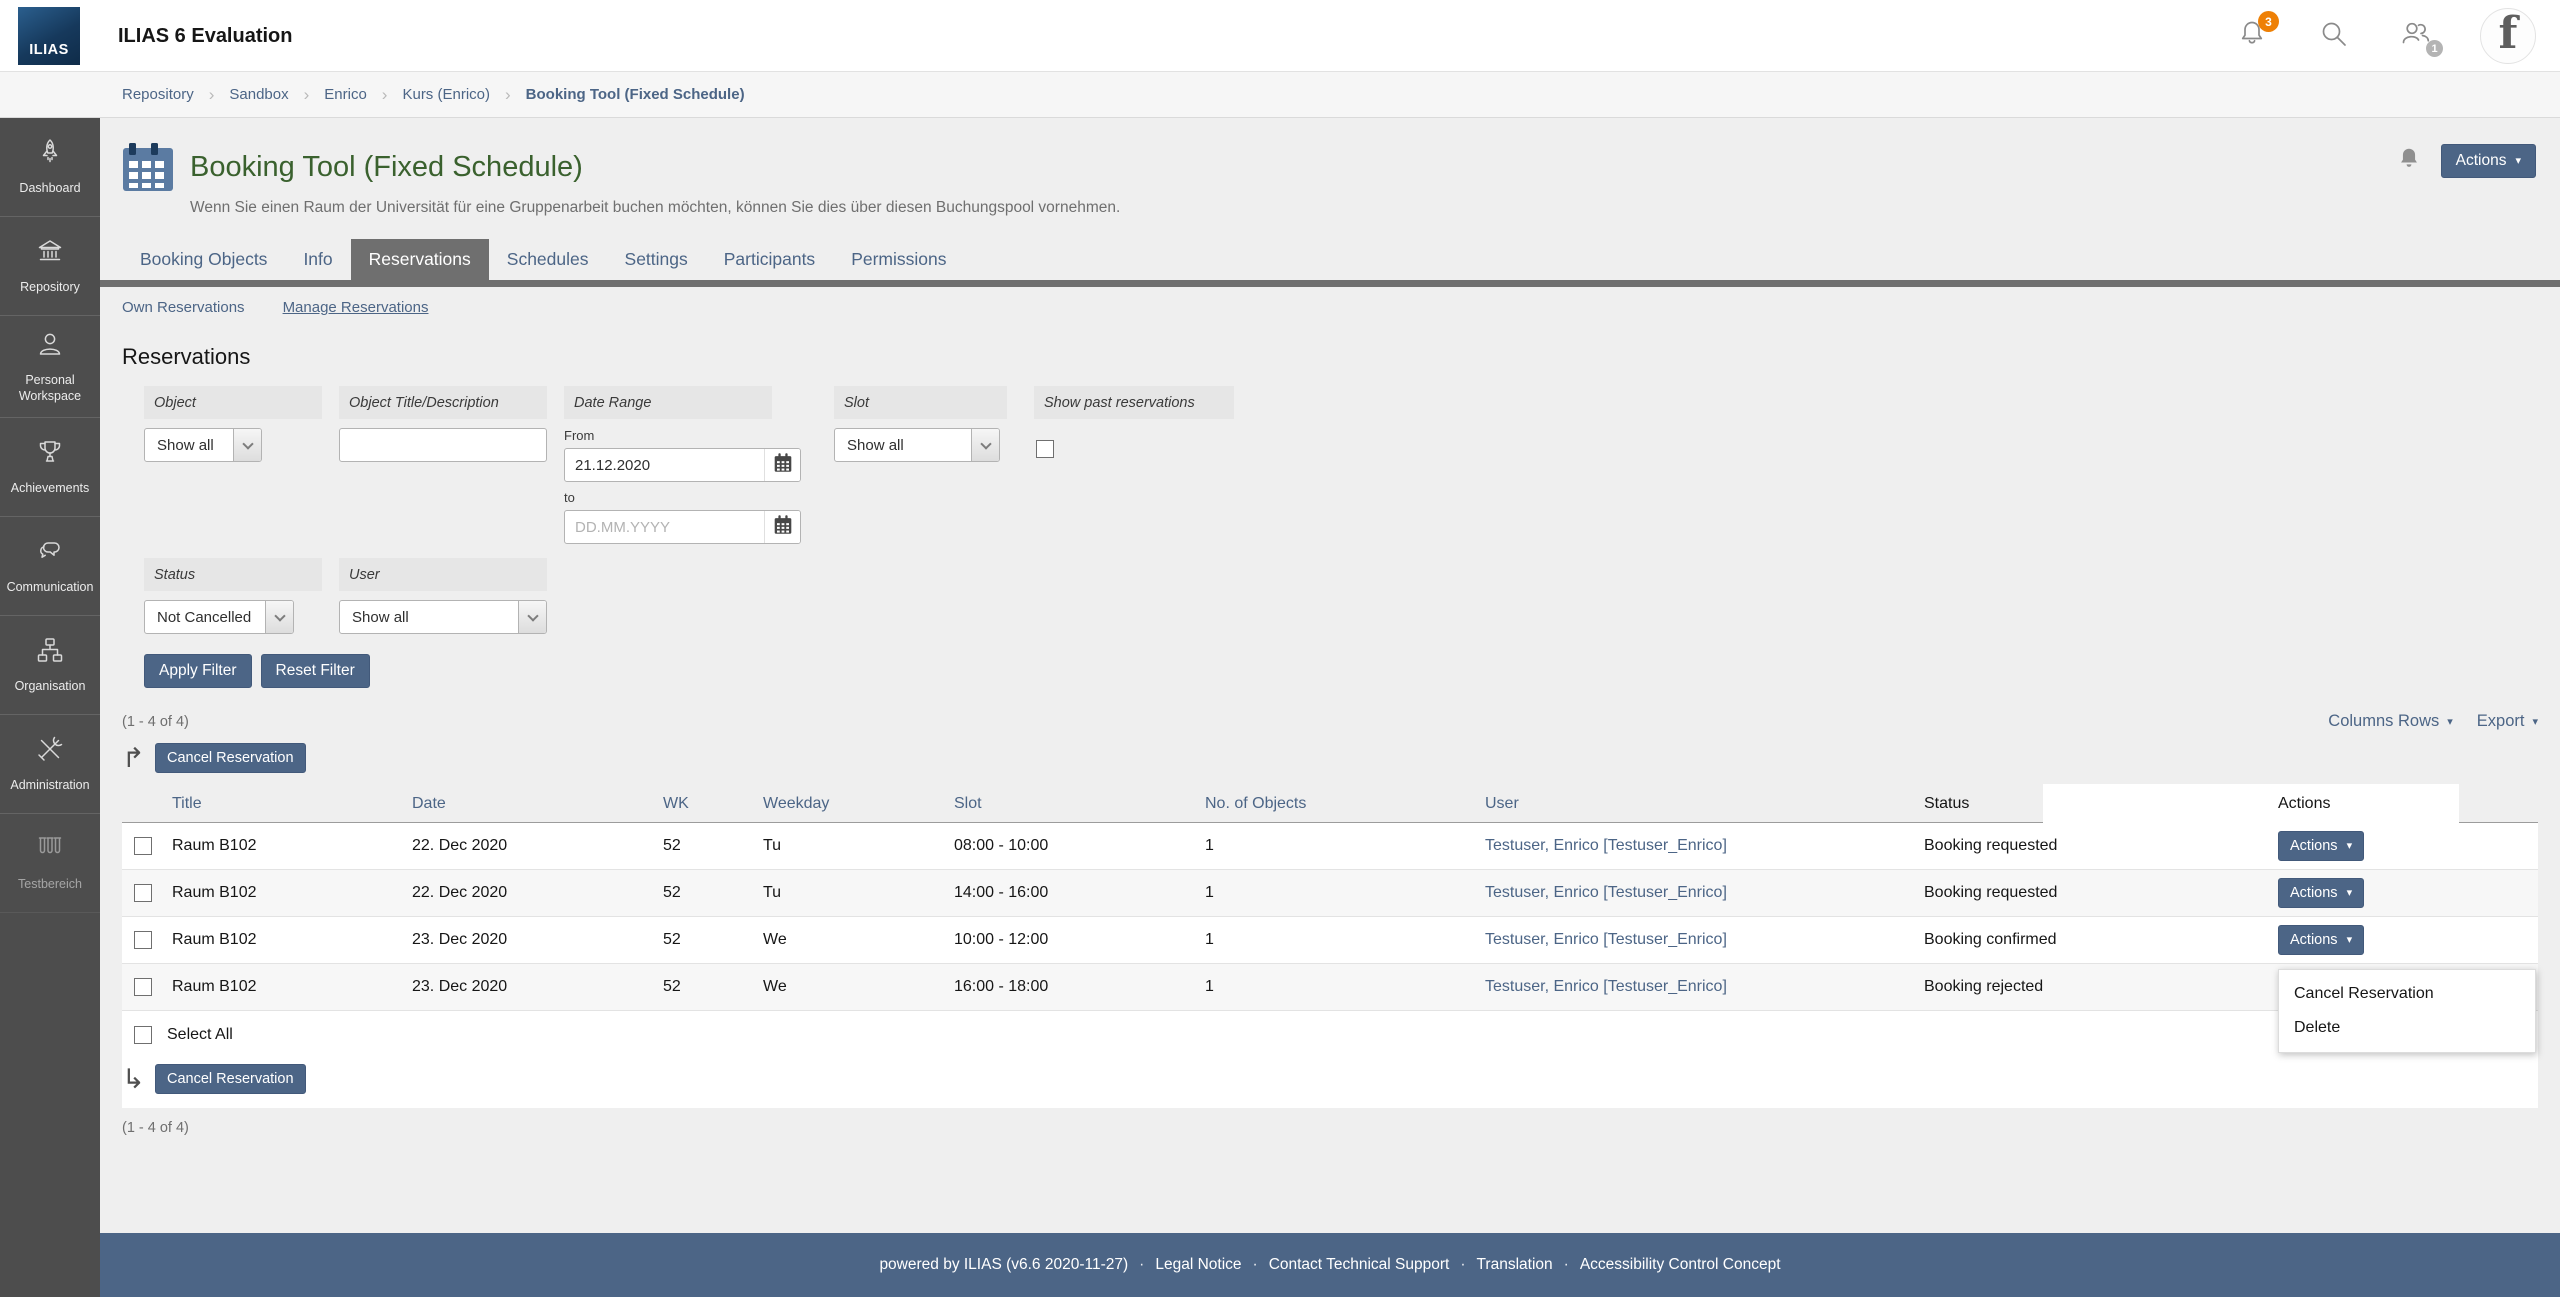 This screenshot has height=1297, width=2560. I want to click on footer-link-legal-notice: Legal Notice, so click(1198, 1265).